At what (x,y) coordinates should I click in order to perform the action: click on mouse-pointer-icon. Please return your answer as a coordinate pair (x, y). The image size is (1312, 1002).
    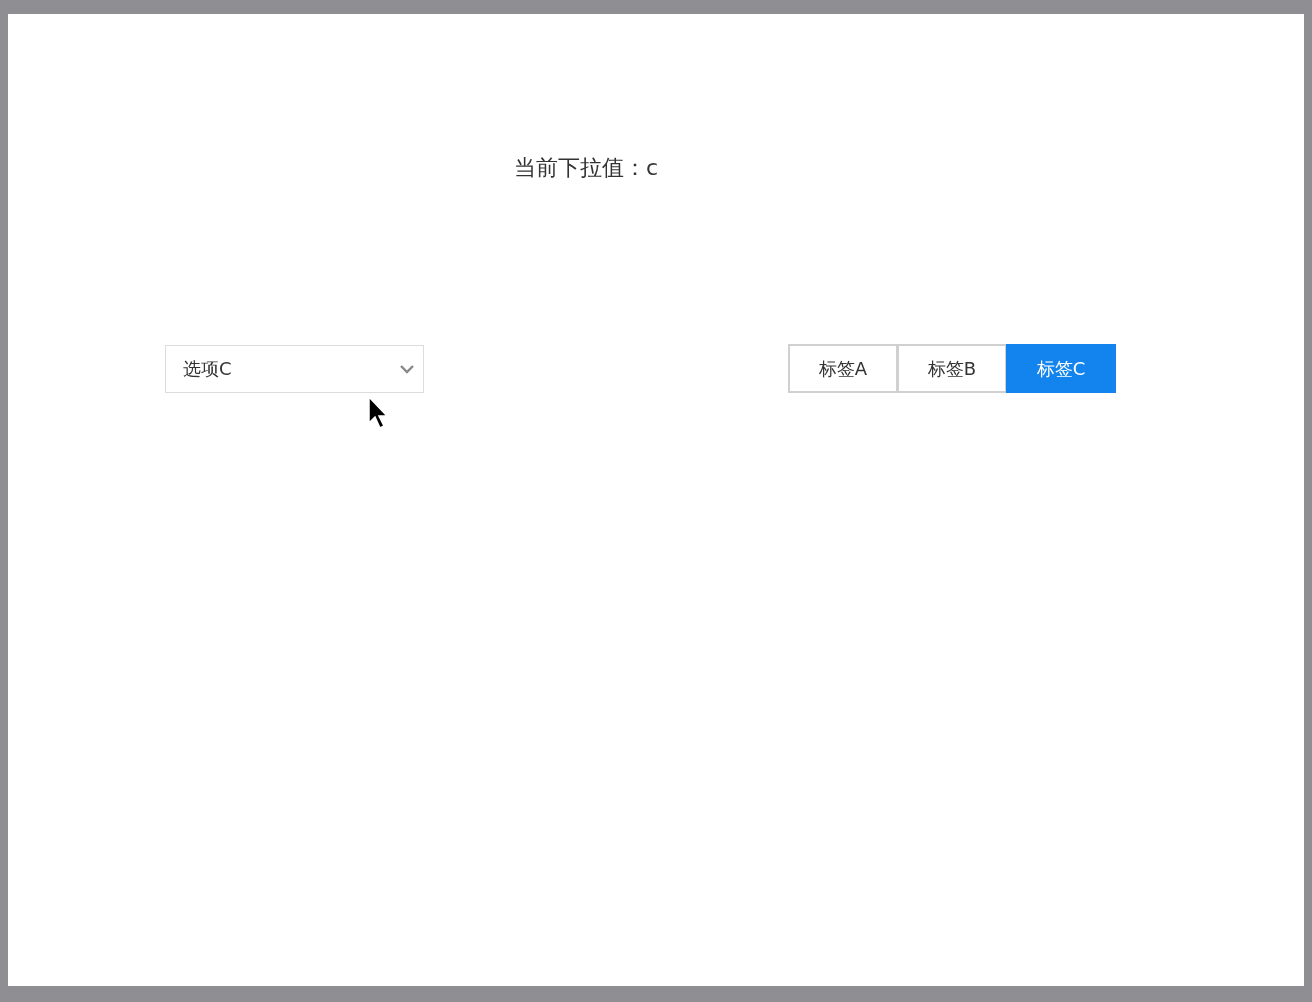
    Looking at the image, I should click on (378, 413).